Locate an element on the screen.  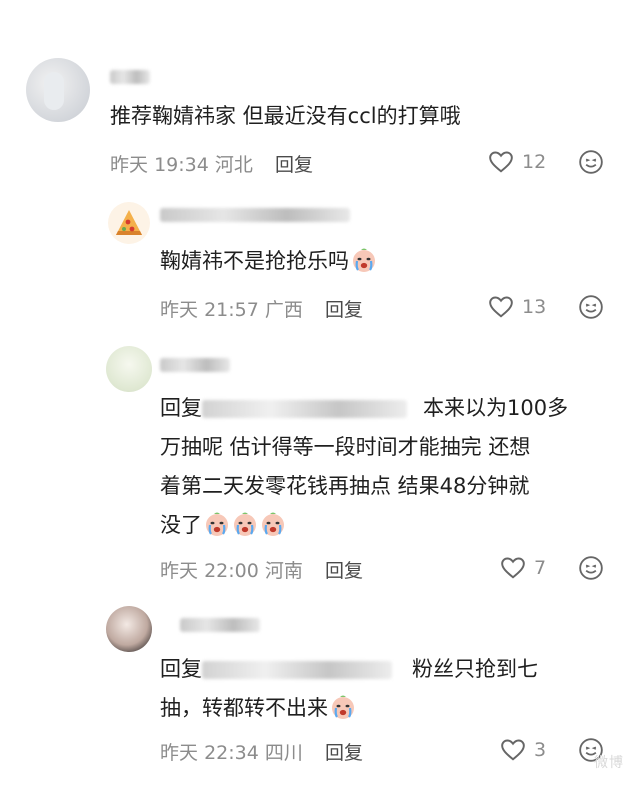
like-count: 3 is located at coordinates (540, 750).